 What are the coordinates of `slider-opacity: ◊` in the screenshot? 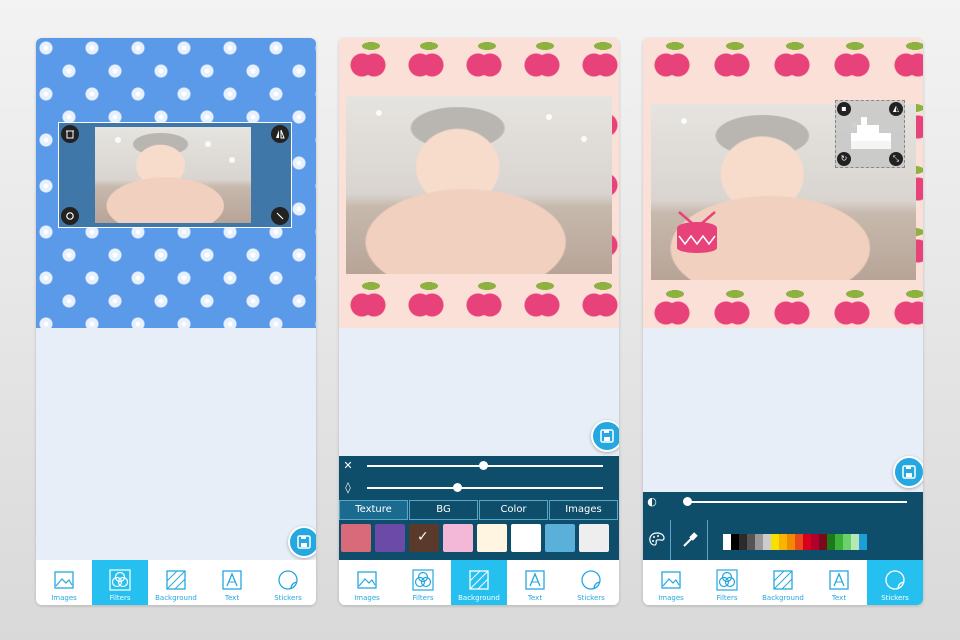 It's located at (479, 488).